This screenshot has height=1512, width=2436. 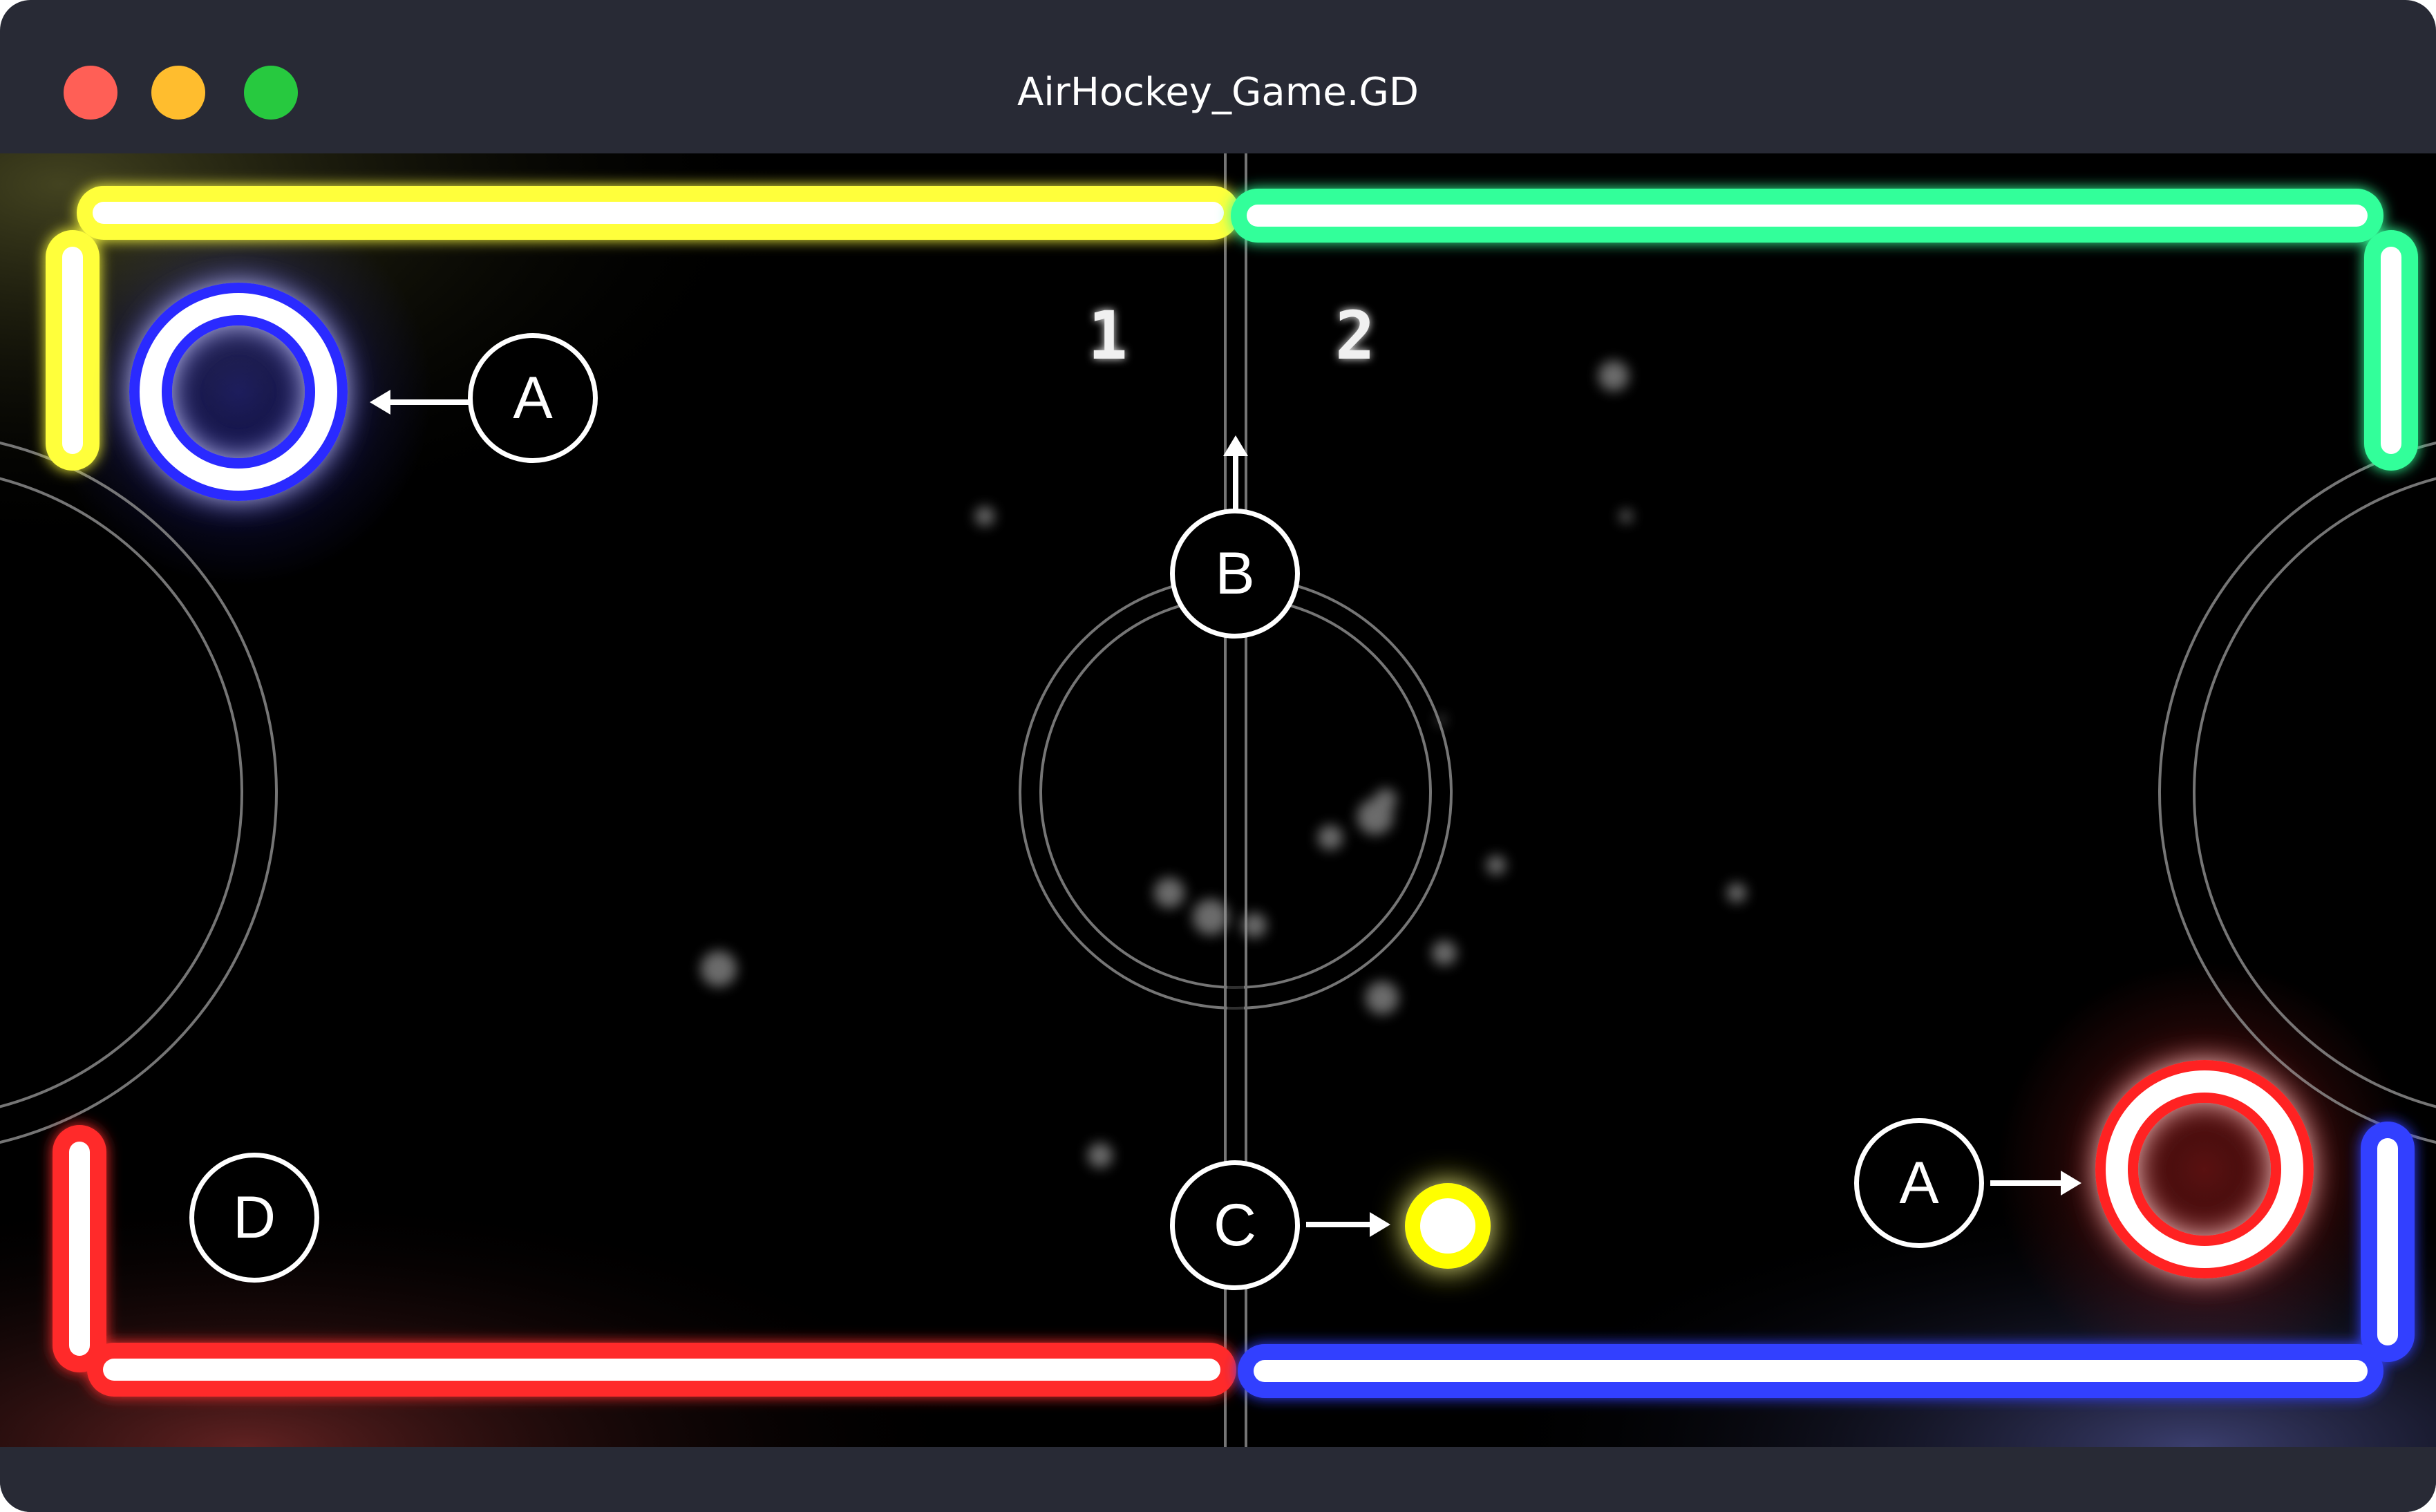 I want to click on callout-puck: C, so click(x=1235, y=1225).